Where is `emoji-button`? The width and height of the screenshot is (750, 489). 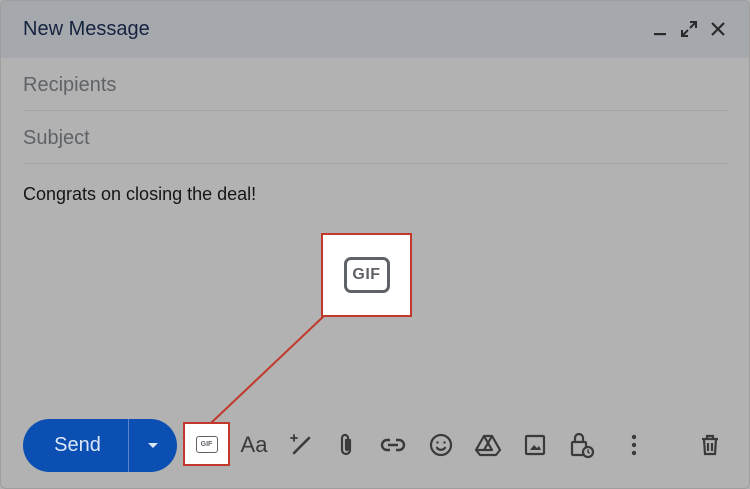 emoji-button is located at coordinates (441, 445).